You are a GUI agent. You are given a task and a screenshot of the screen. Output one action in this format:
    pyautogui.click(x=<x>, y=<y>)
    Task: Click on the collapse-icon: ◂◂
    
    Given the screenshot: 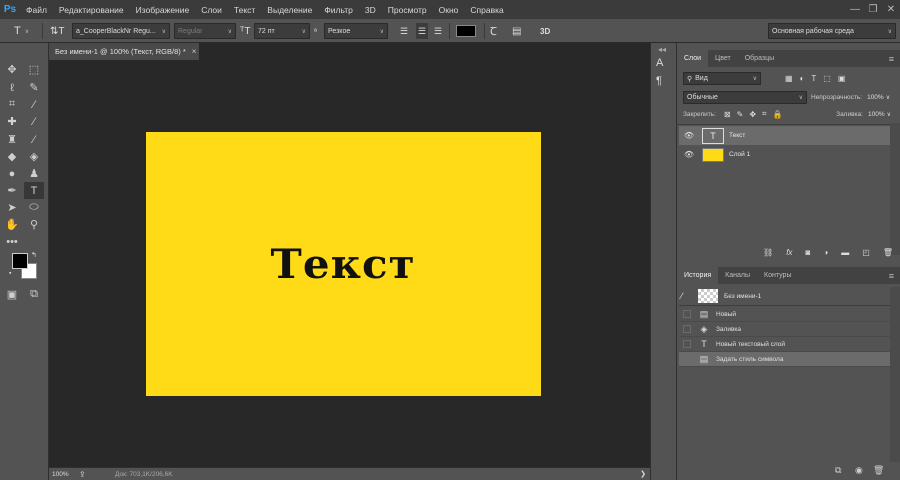 What is the action you would take?
    pyautogui.click(x=662, y=49)
    